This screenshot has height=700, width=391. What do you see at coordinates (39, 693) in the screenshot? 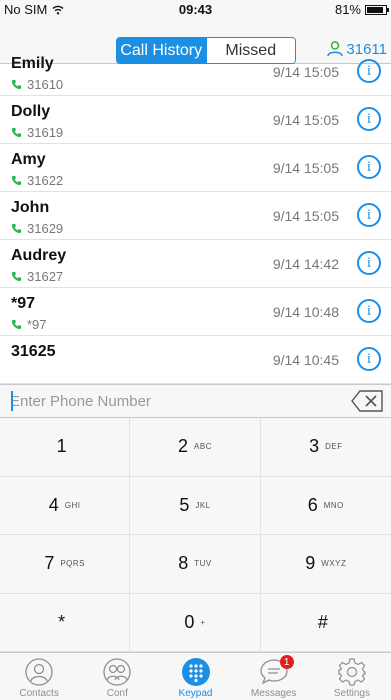
I see `tab-label: Contacts` at bounding box center [39, 693].